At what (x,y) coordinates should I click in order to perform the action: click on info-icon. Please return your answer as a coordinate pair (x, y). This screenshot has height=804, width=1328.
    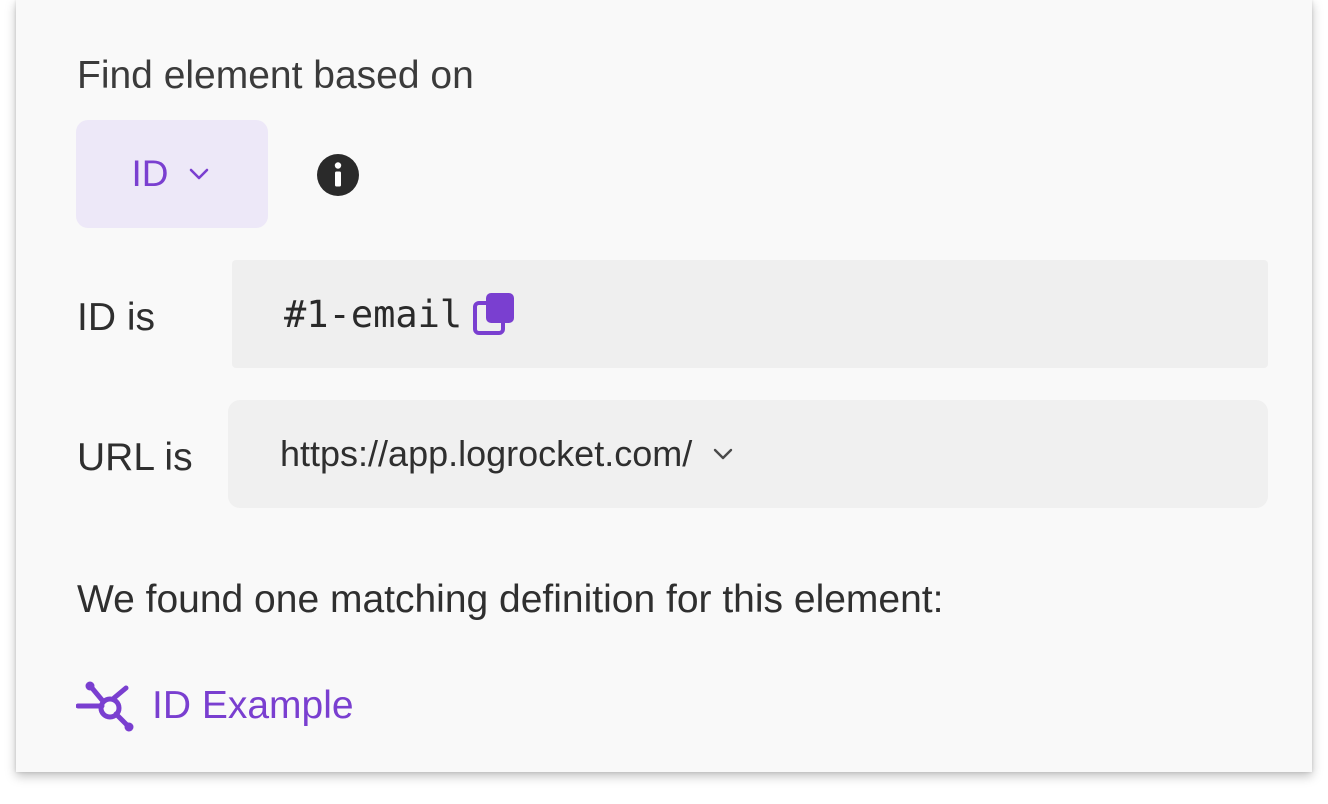
    Looking at the image, I should click on (338, 175).